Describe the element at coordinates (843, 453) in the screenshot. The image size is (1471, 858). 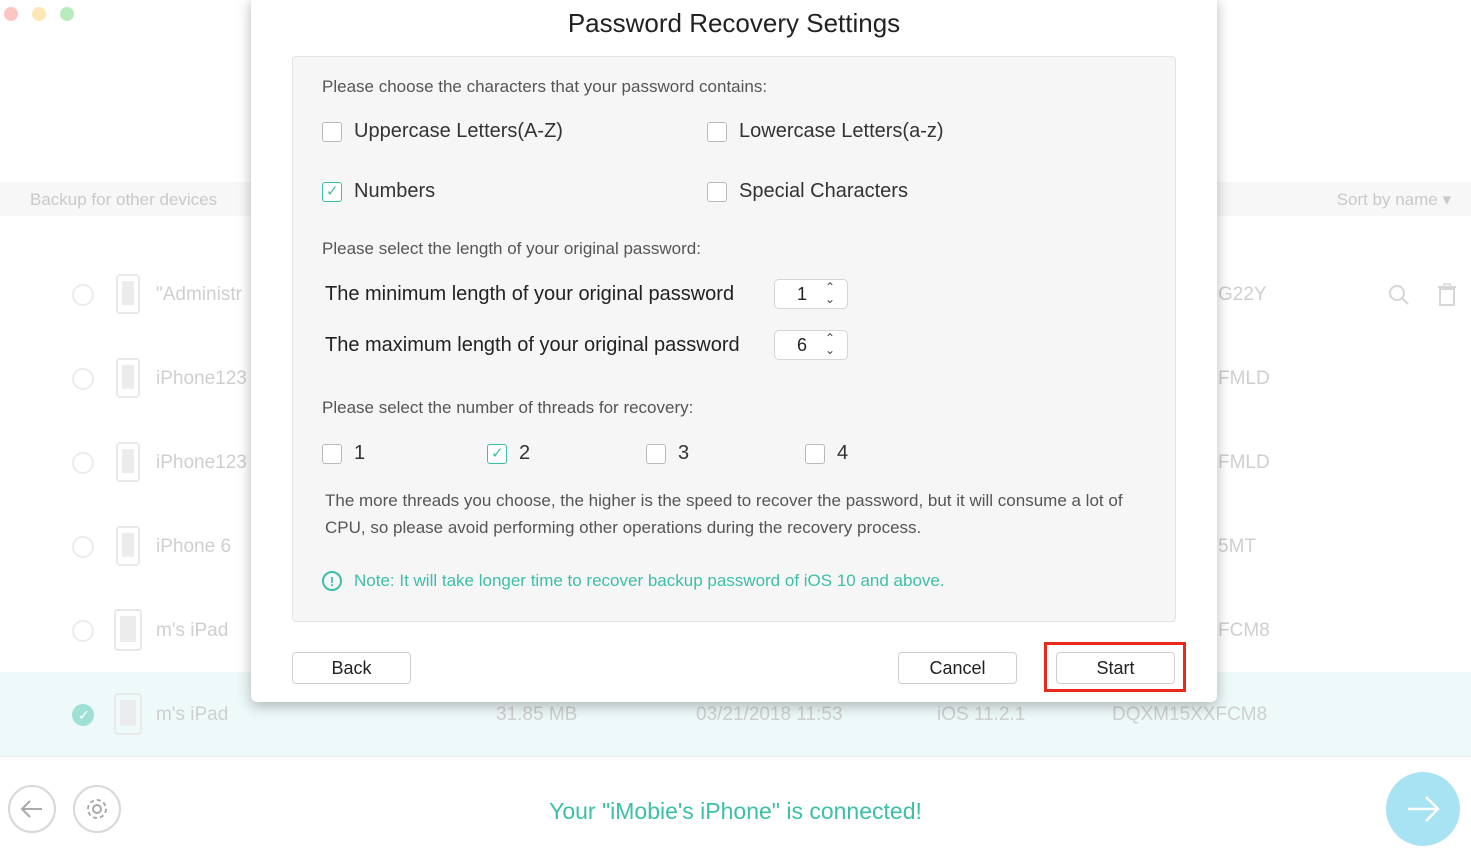
I see `checkbox-label: 4` at that location.